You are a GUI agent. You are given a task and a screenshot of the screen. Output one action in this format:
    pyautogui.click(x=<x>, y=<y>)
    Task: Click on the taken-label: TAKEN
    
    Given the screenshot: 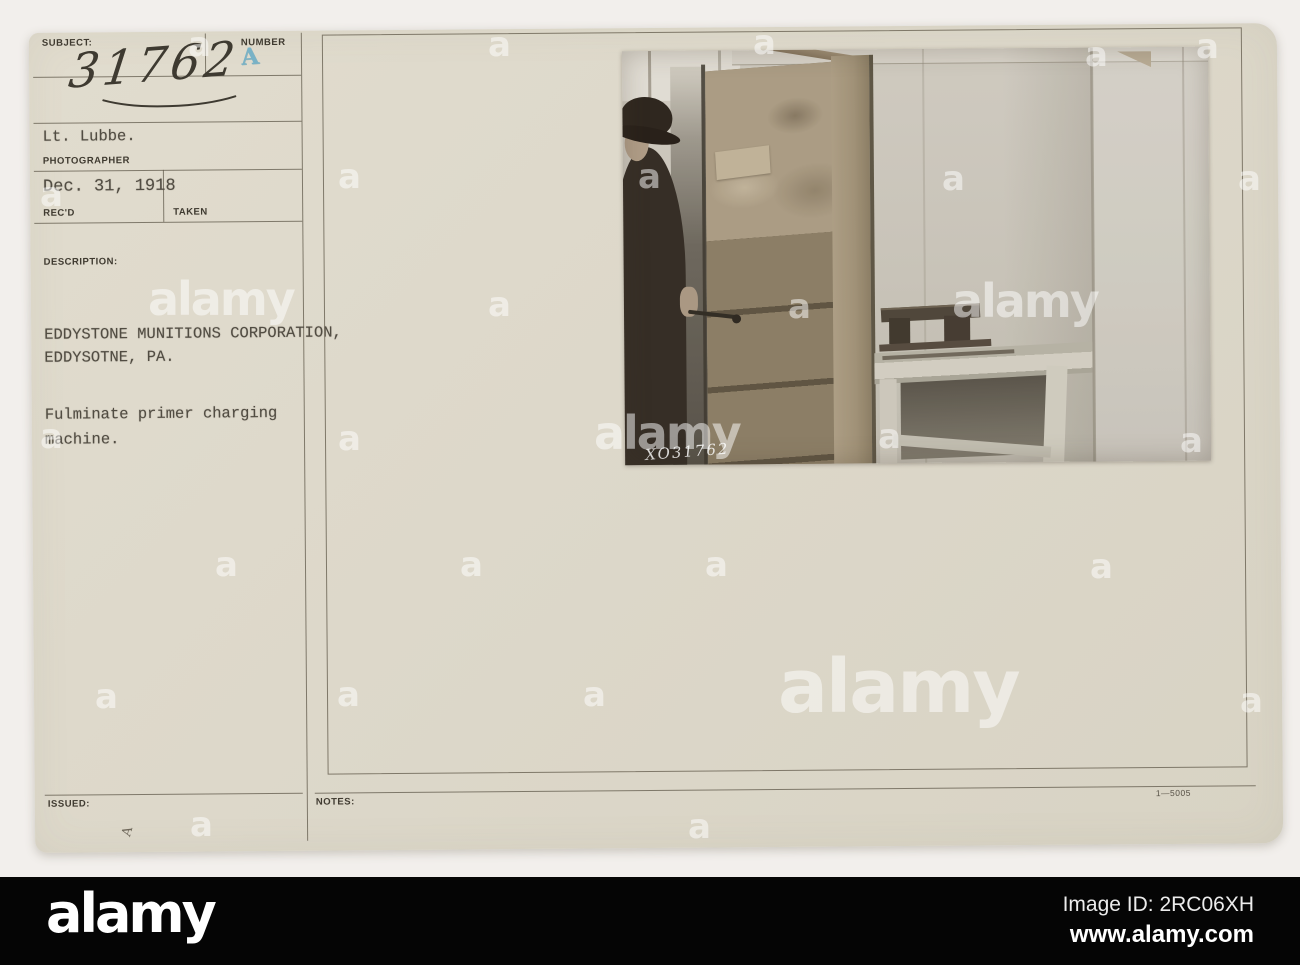 What is the action you would take?
    pyautogui.click(x=190, y=212)
    